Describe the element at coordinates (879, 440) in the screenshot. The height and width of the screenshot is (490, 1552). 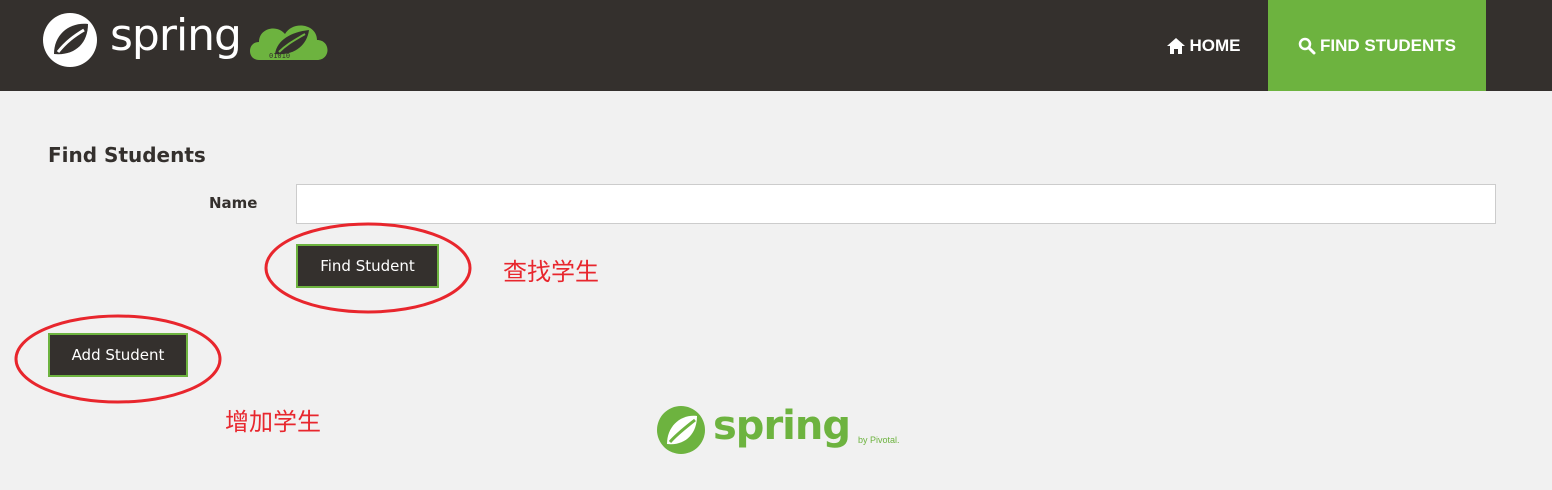
I see `footer-by-pivotal: by Pivotal.` at that location.